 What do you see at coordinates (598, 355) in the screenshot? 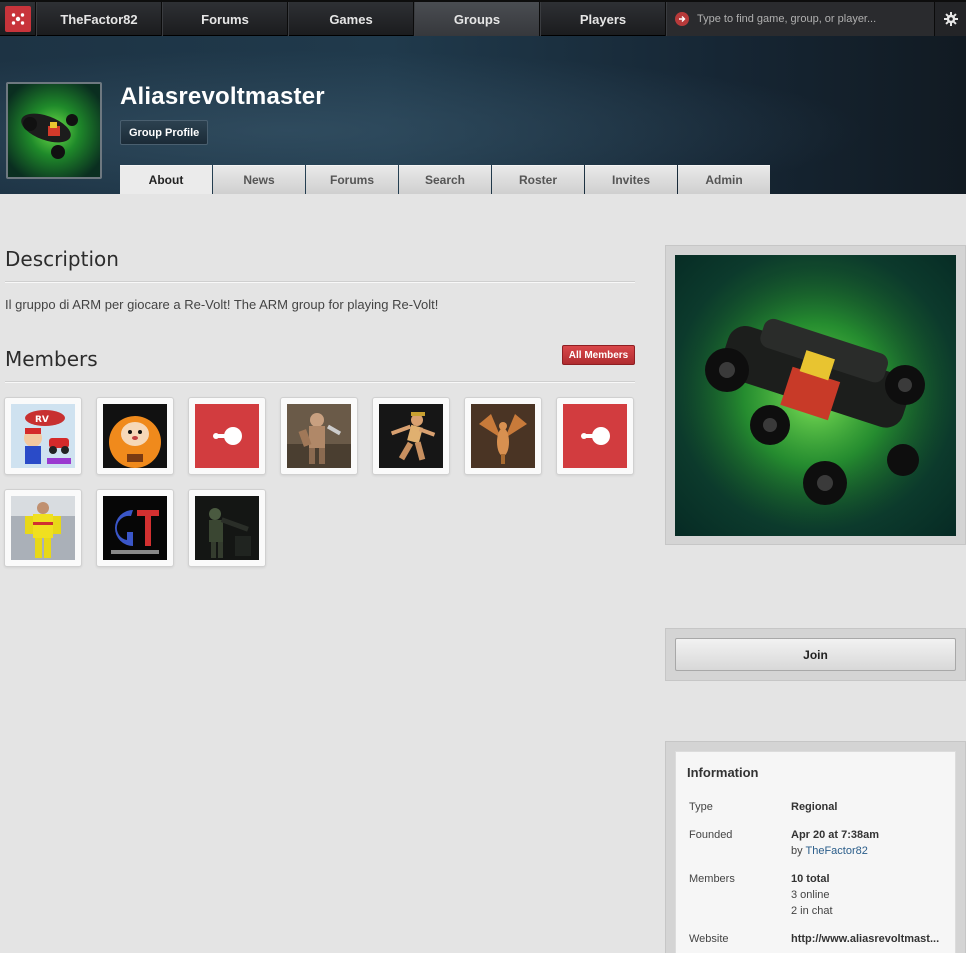
I see `all-members-button: All Members` at bounding box center [598, 355].